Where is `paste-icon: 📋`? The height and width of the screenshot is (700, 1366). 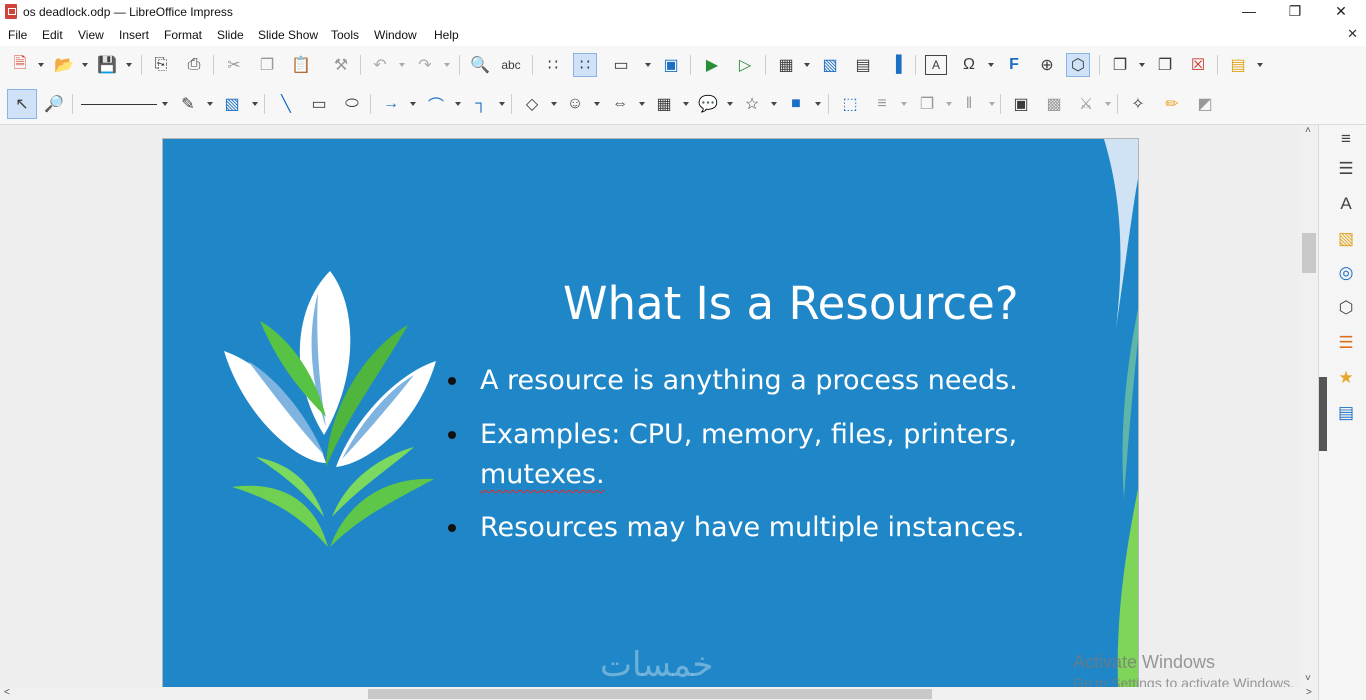 paste-icon: 📋 is located at coordinates (301, 65).